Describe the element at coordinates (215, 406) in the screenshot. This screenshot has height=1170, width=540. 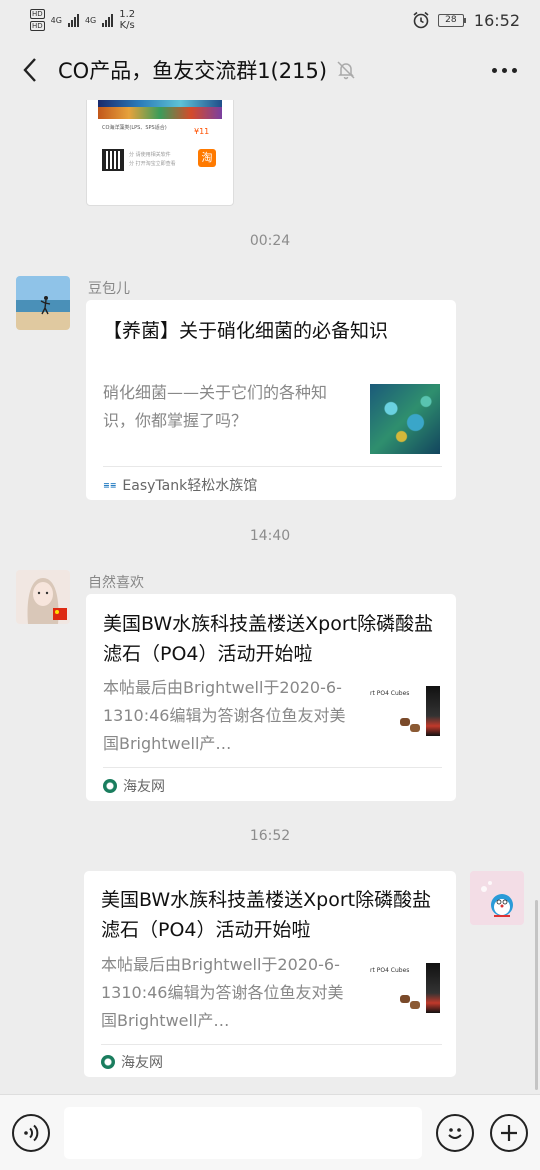
I see `article-desc-1: 硝化细菌——关于它们的各种知识，你都掌握了吗？` at that location.